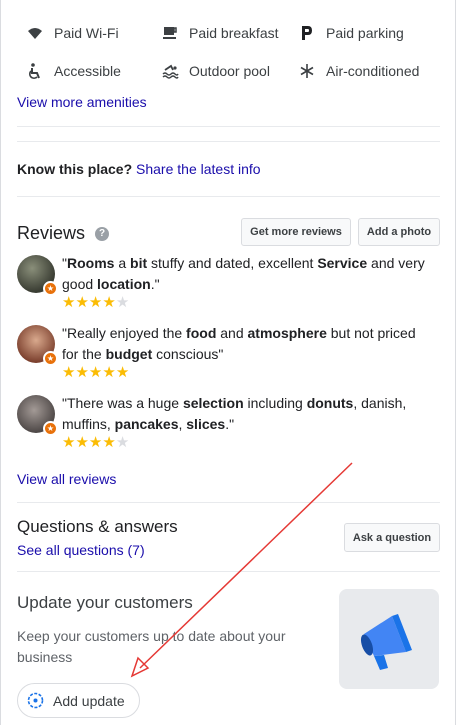  I want to click on reviews-title: Reviews, so click(51, 233).